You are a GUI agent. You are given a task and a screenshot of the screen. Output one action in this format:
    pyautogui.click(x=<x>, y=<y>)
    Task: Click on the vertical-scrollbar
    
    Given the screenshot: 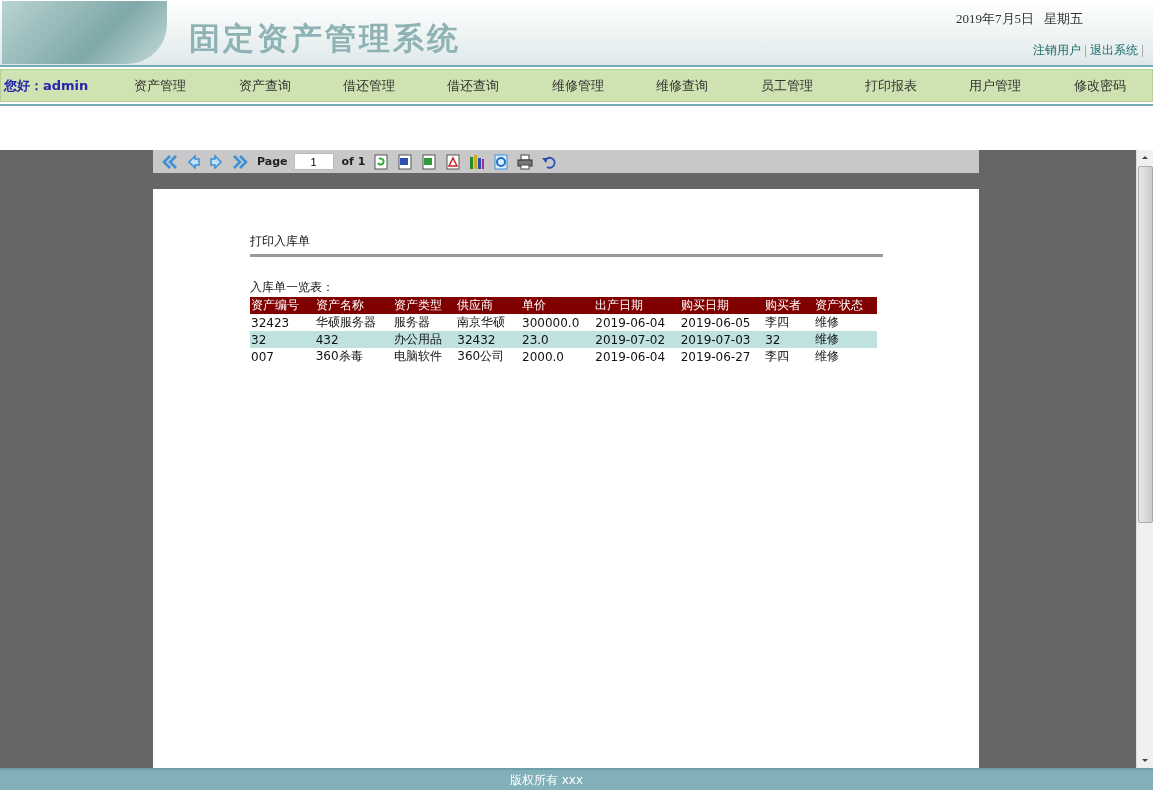 What is the action you would take?
    pyautogui.click(x=1144, y=459)
    